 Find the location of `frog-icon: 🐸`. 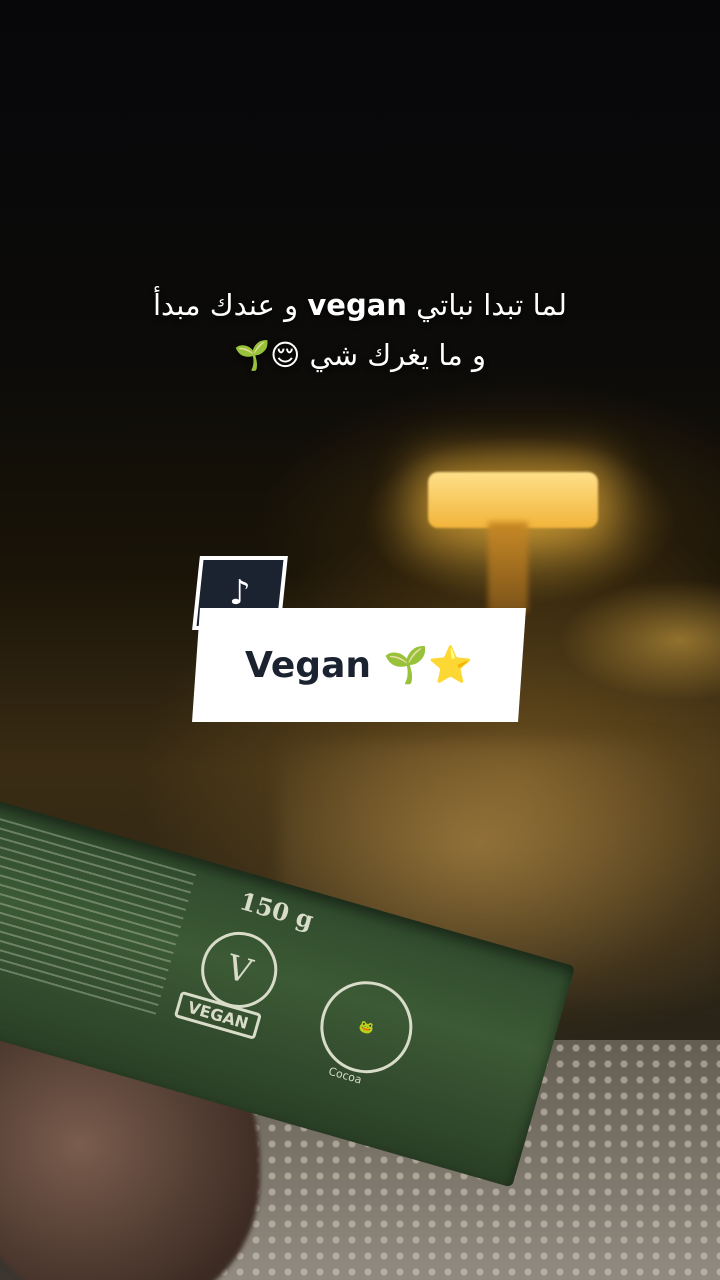

frog-icon: 🐸 is located at coordinates (366, 1027).